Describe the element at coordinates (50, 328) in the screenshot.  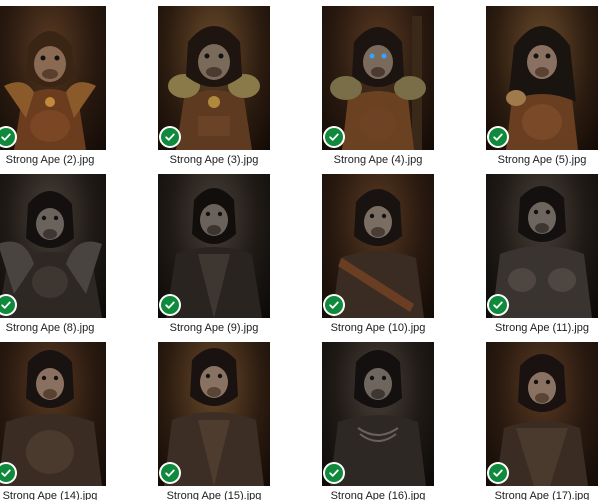
I see `file-name-label: Strong Ape (8).jpg` at that location.